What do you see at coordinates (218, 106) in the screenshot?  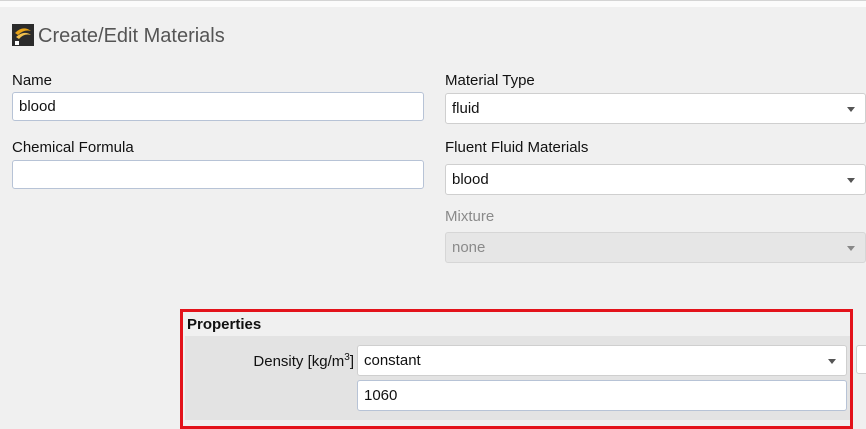 I see `name-input: blood` at bounding box center [218, 106].